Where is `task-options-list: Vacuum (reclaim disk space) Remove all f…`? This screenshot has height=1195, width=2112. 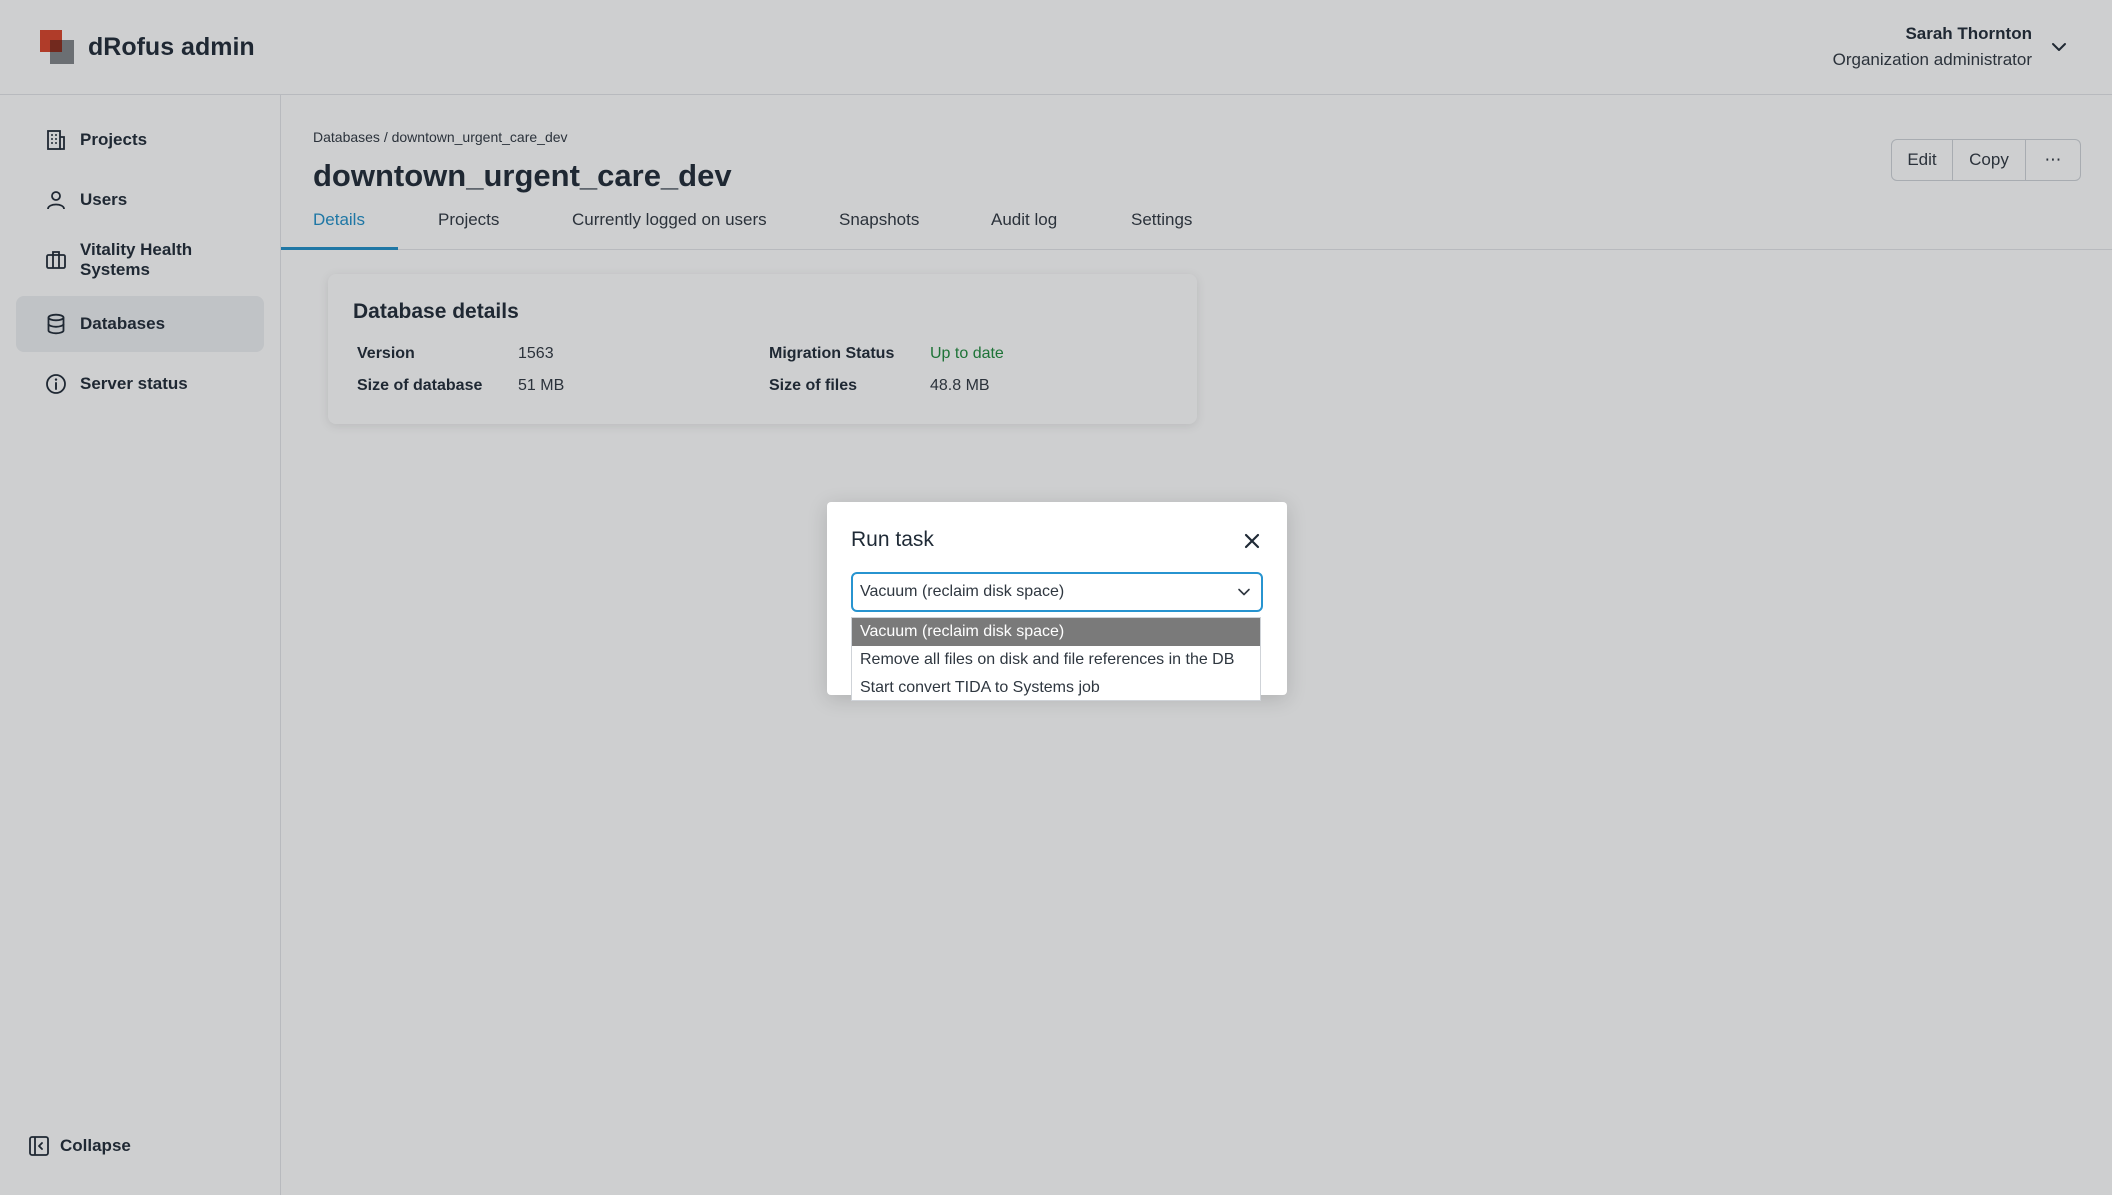 task-options-list: Vacuum (reclaim disk space) Remove all f… is located at coordinates (1056, 659).